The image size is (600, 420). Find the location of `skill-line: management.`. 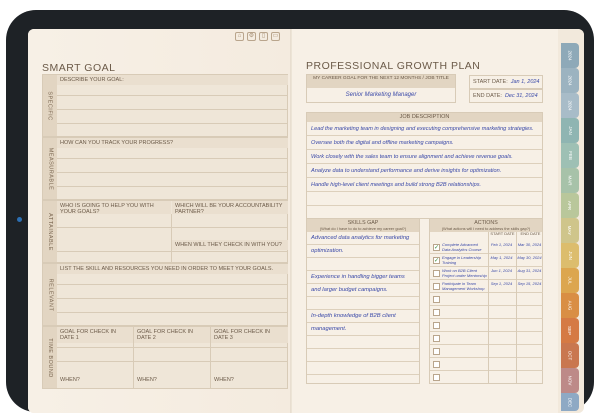

skill-line: management. is located at coordinates (363, 329).